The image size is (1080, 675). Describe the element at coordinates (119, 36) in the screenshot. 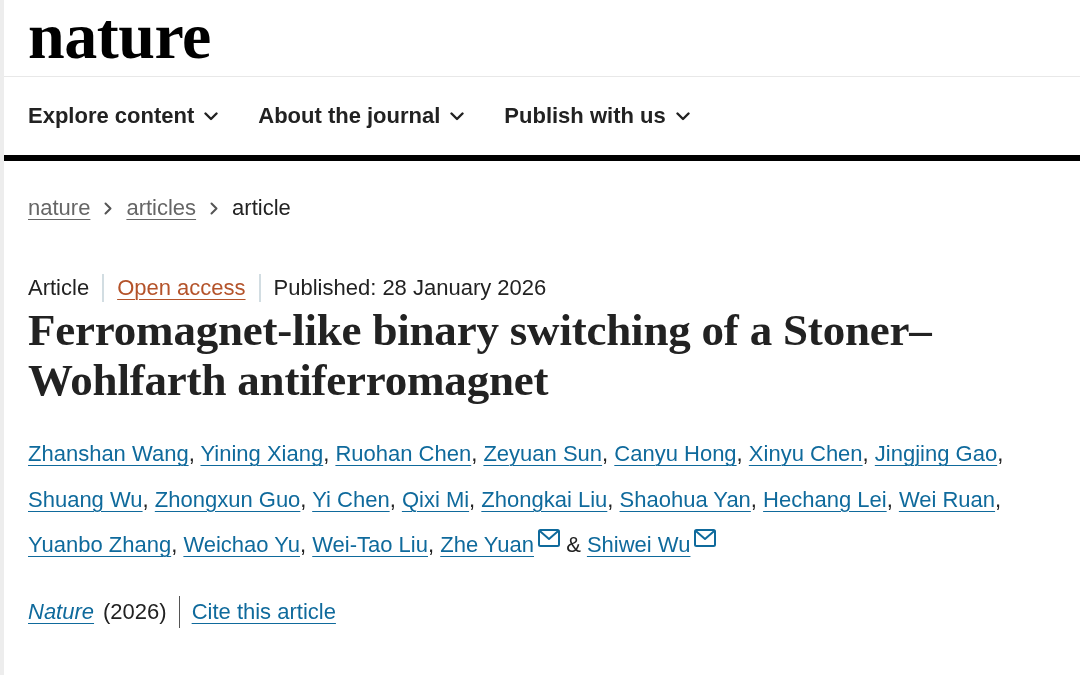

I see `site-logo: nature` at that location.